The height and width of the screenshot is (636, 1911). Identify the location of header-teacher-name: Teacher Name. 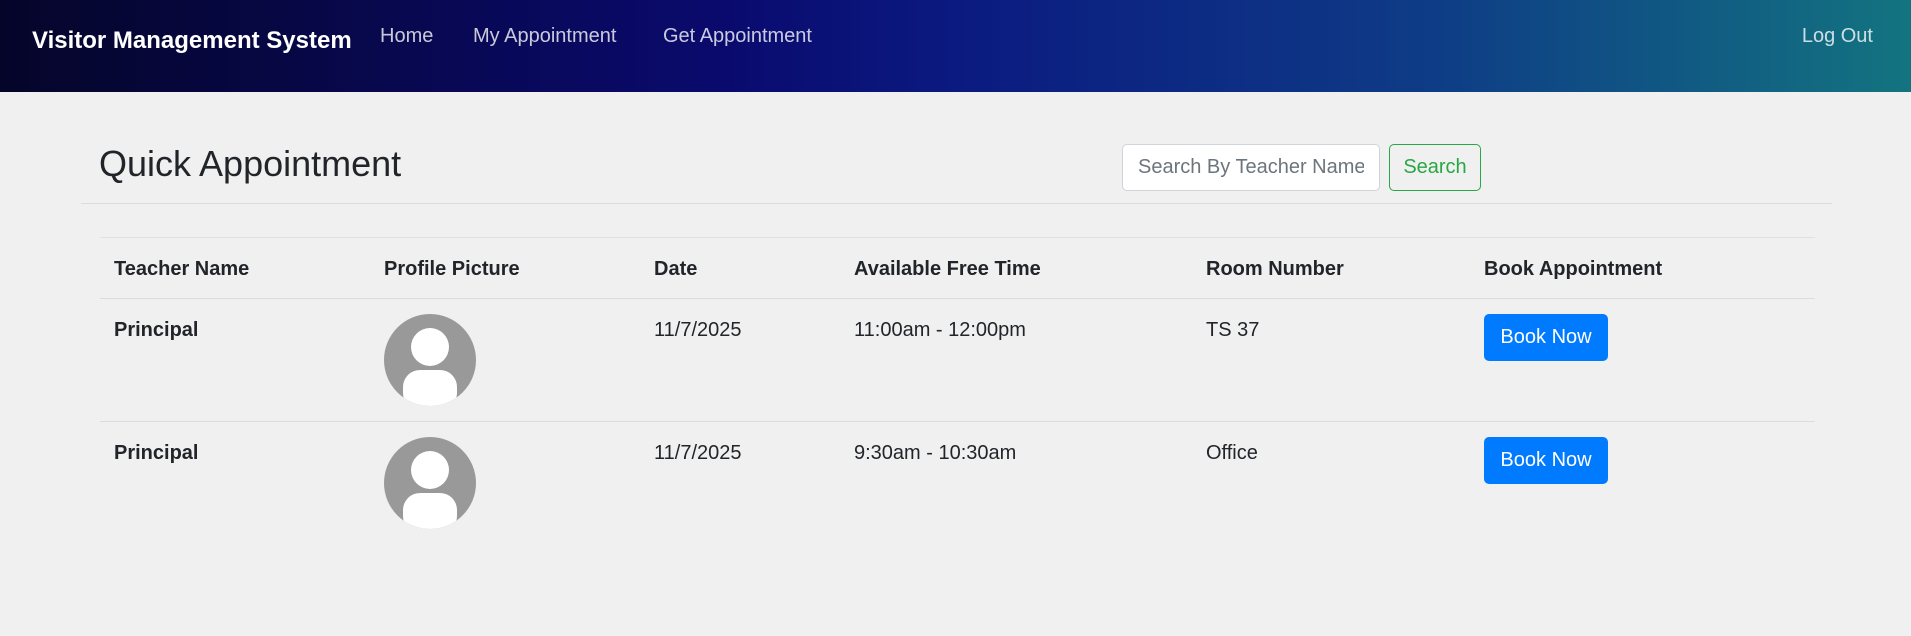
(182, 269).